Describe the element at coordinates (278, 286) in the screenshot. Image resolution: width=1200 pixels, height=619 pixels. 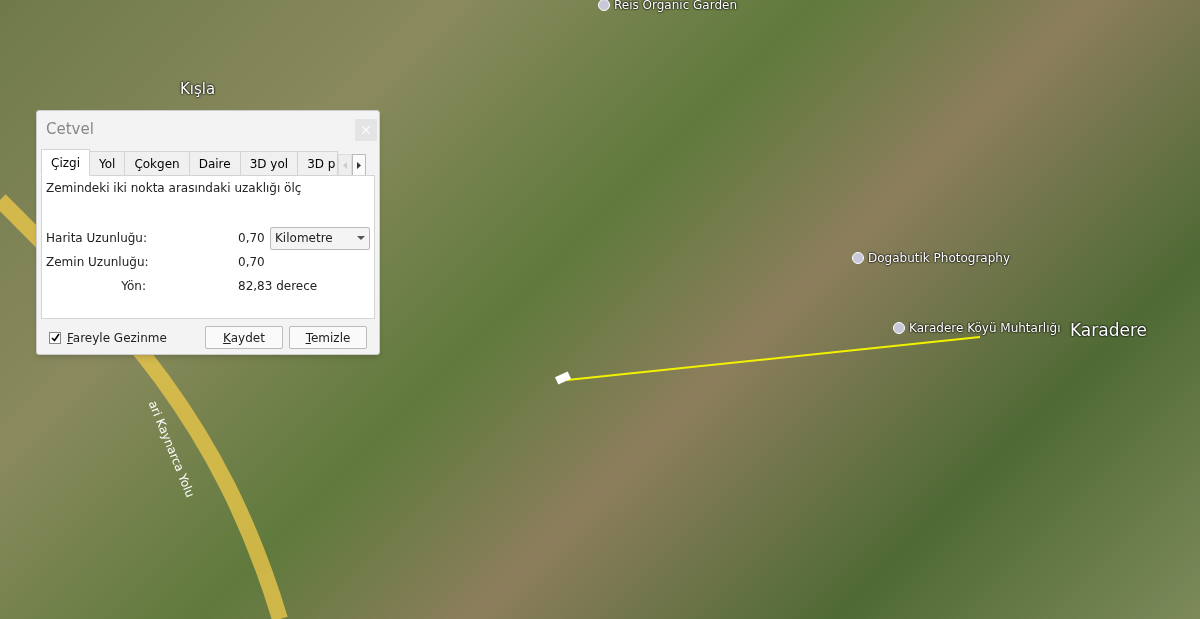
I see `measure-value: 82,83 derece` at that location.